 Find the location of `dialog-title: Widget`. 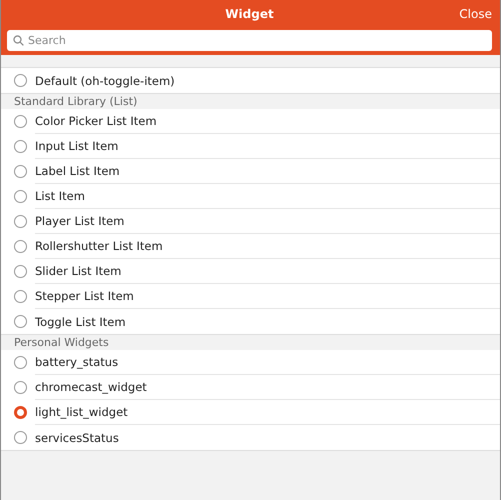

dialog-title: Widget is located at coordinates (249, 13).